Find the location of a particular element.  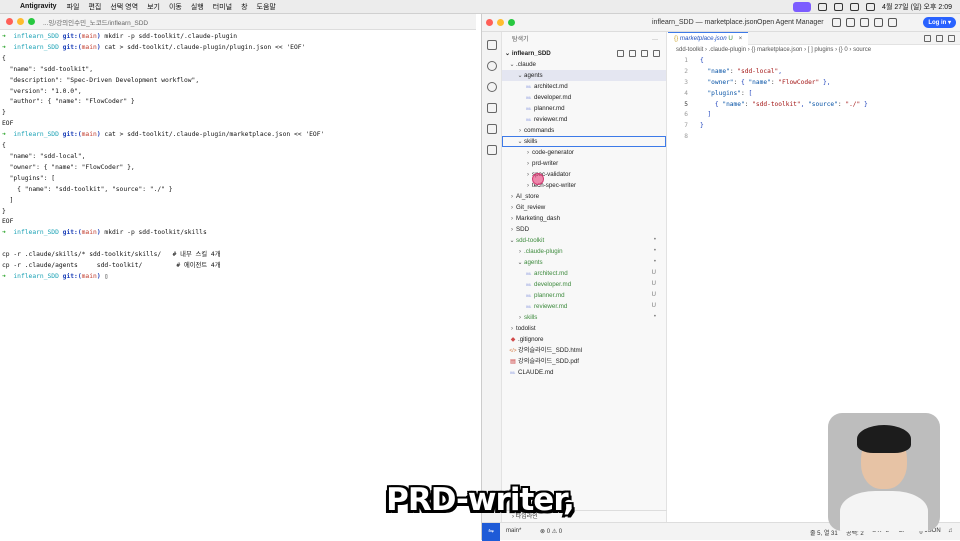

open-agent-manager-button: Open Agent Manager is located at coordinates (790, 22).